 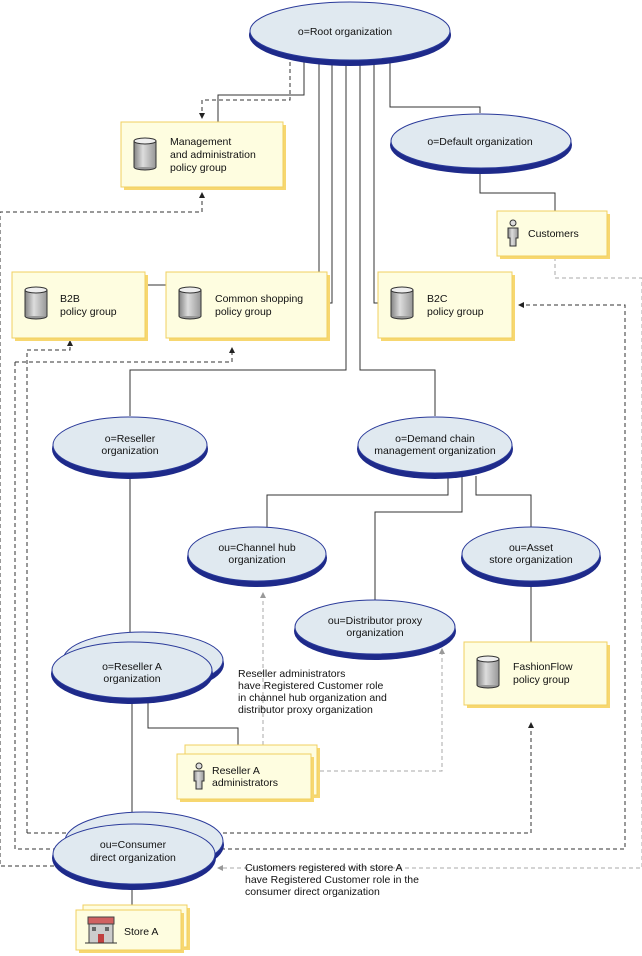 What do you see at coordinates (437, 299) in the screenshot?
I see `b2c-label-1: B2C` at bounding box center [437, 299].